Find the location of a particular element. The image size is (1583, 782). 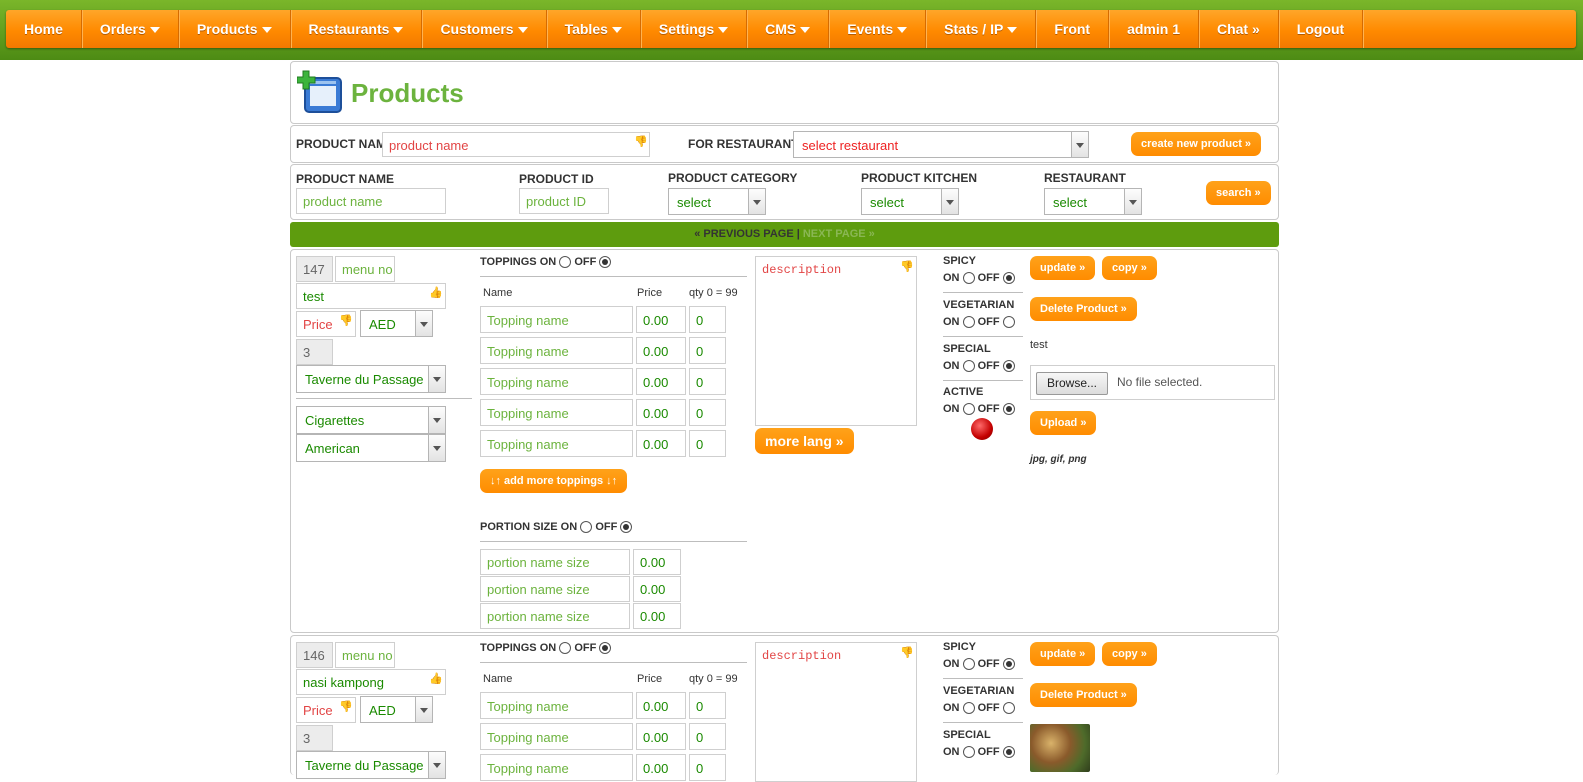

nav-item-settings: Settings is located at coordinates (694, 29).